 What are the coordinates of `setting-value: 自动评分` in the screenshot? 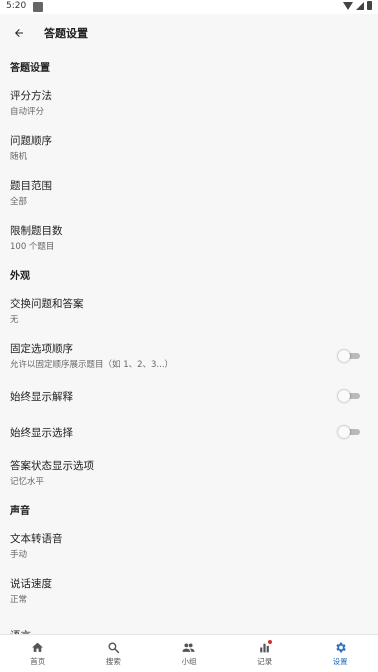 It's located at (27, 112).